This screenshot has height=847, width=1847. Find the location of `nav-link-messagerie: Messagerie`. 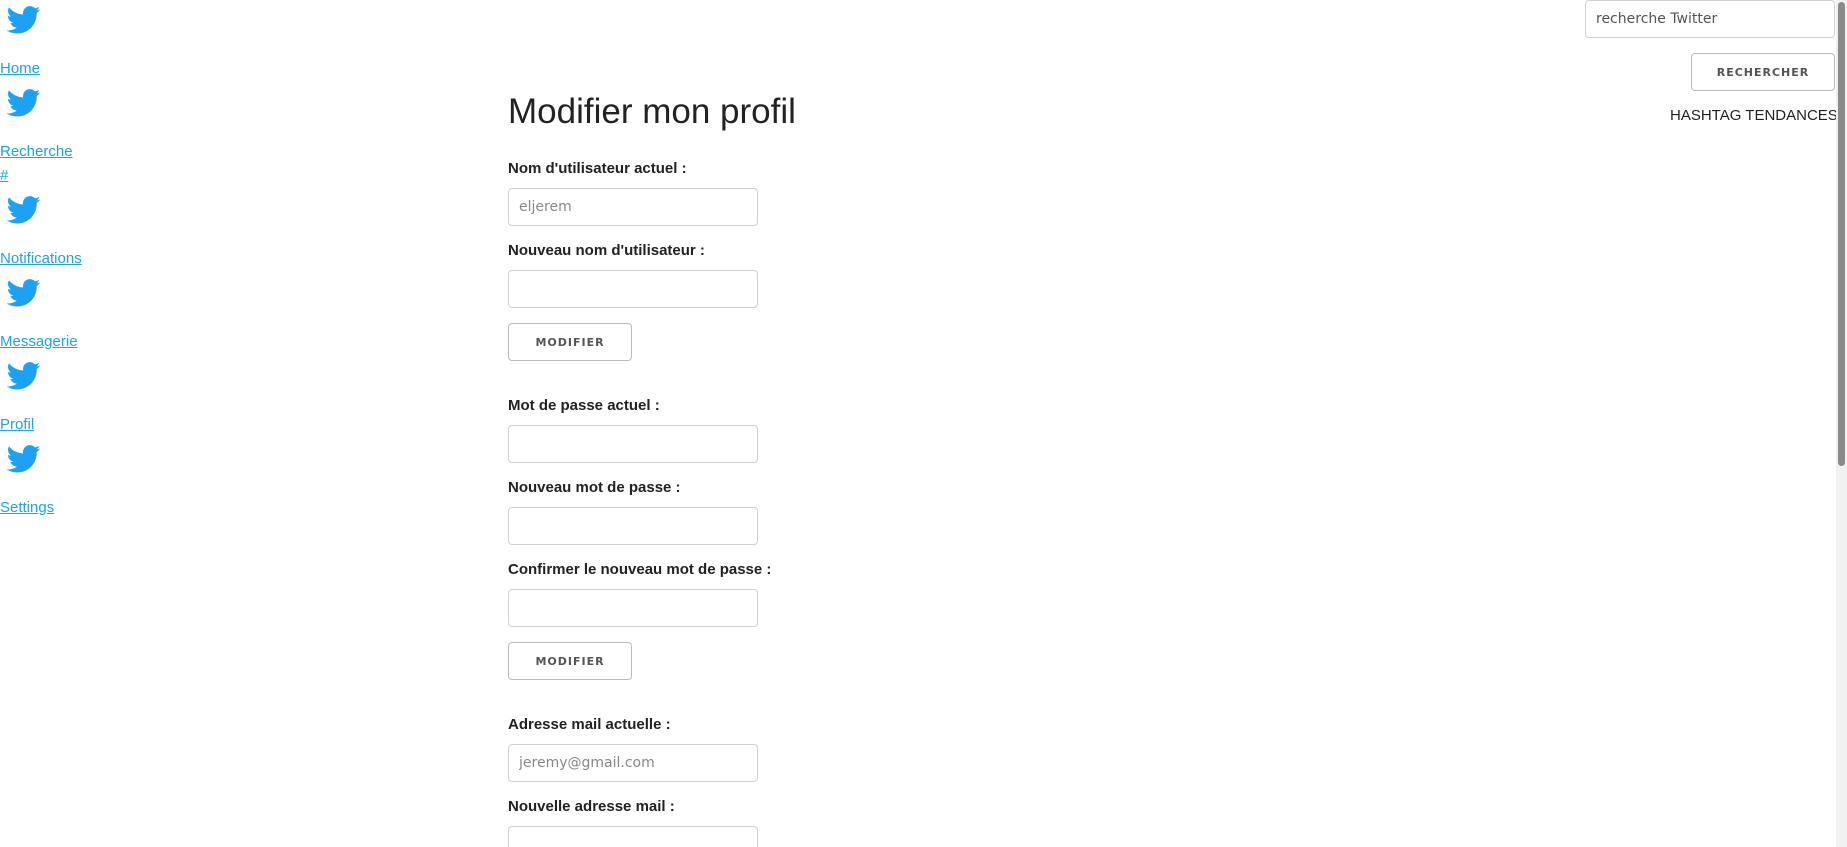

nav-link-messagerie: Messagerie is located at coordinates (39, 341).